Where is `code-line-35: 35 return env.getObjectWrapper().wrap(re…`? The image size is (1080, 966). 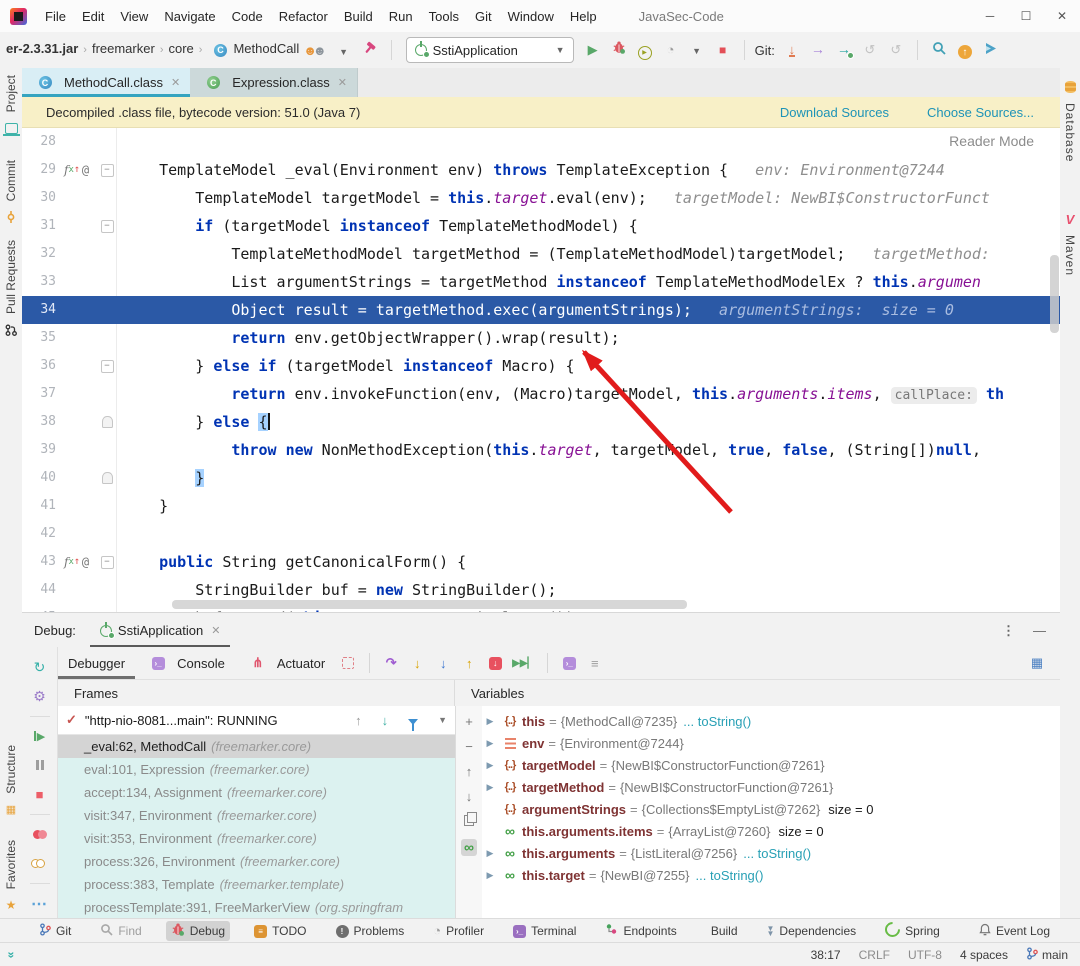
code-line-35: 35 return env.getObjectWrapper().wrap(re… is located at coordinates (541, 338).